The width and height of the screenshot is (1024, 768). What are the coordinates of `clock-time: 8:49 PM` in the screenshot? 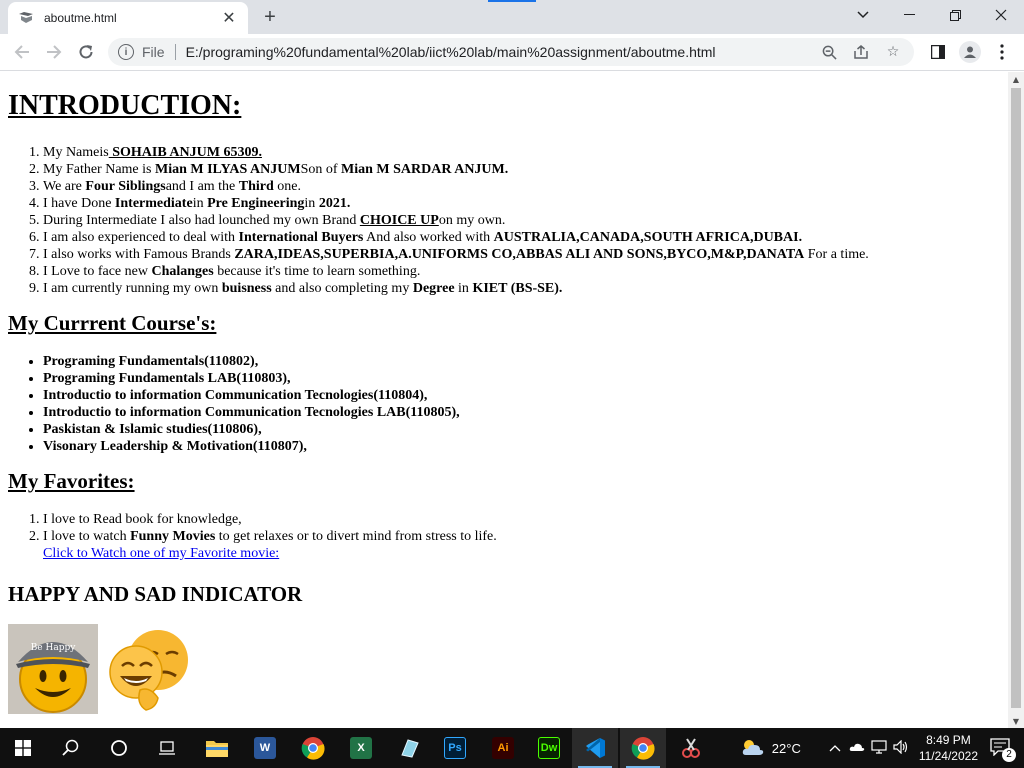 It's located at (948, 740).